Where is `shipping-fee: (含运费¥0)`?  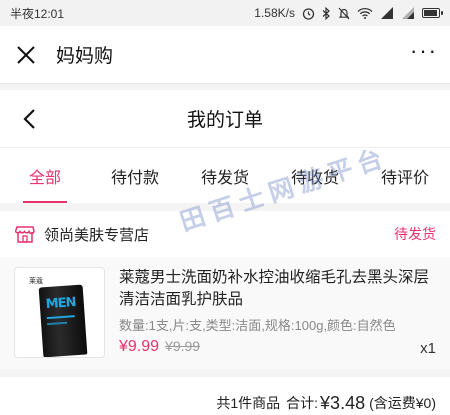
shipping-fee: (含运费¥0) is located at coordinates (402, 403).